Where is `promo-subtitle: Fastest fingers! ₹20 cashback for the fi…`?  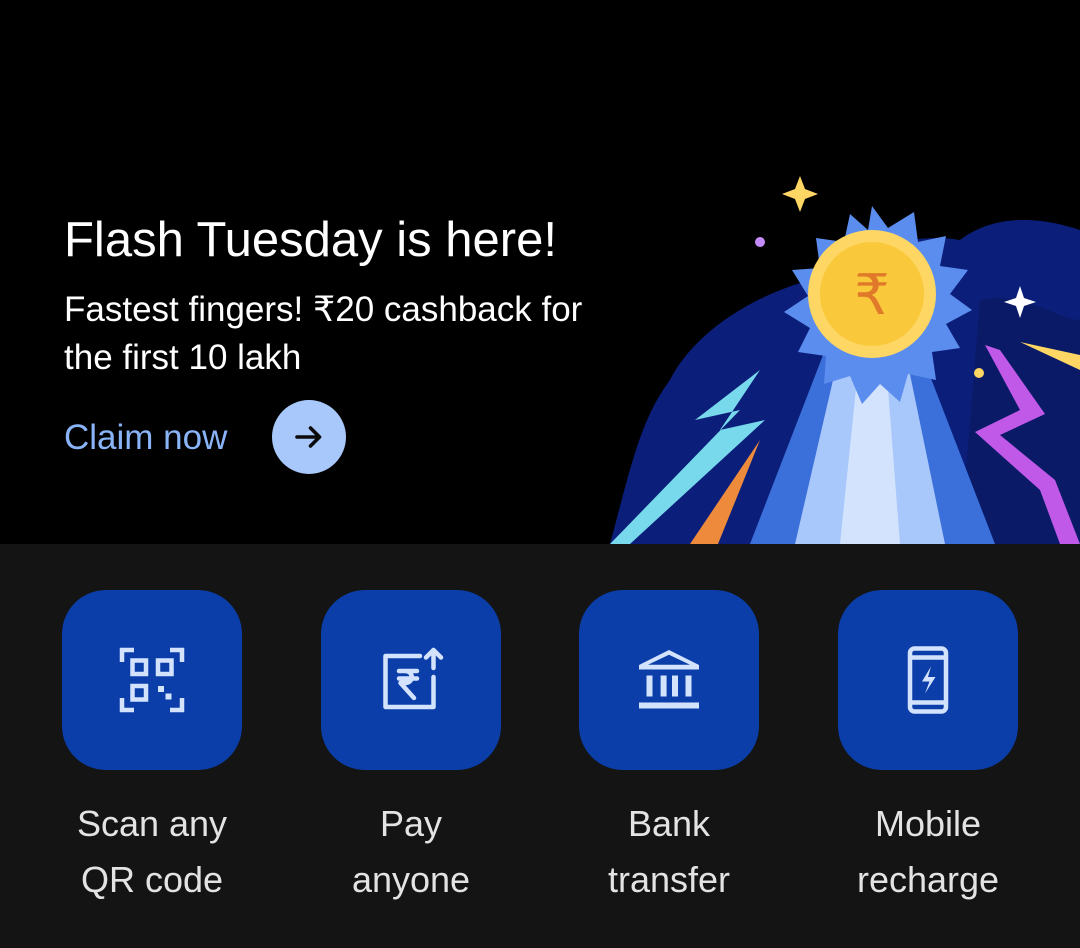
promo-subtitle: Fastest fingers! ₹20 cashback for the fi… is located at coordinates (323, 333).